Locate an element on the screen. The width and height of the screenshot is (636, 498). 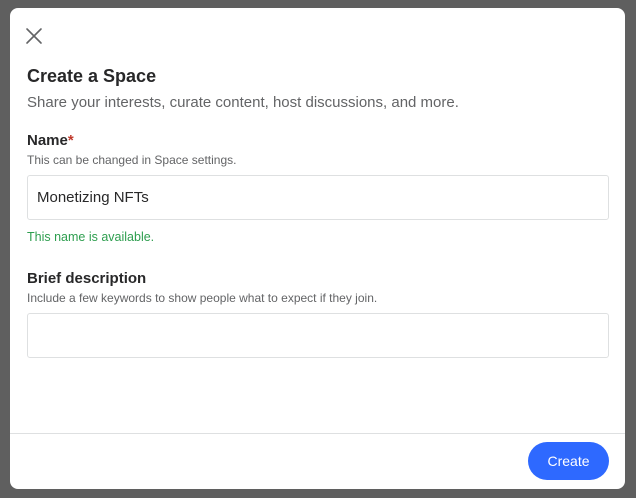
name-label: Name* is located at coordinates (50, 140).